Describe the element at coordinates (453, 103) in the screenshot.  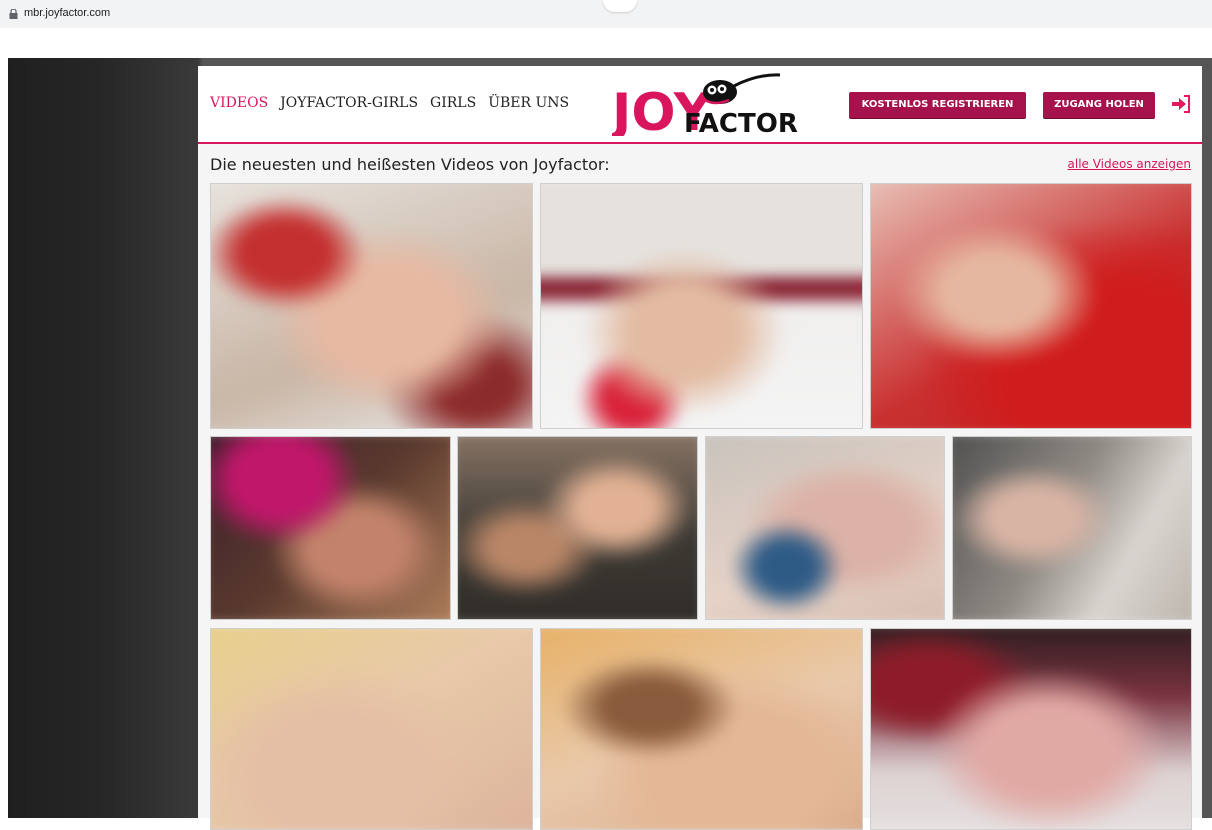
I see `nav-girls: GIRLS` at that location.